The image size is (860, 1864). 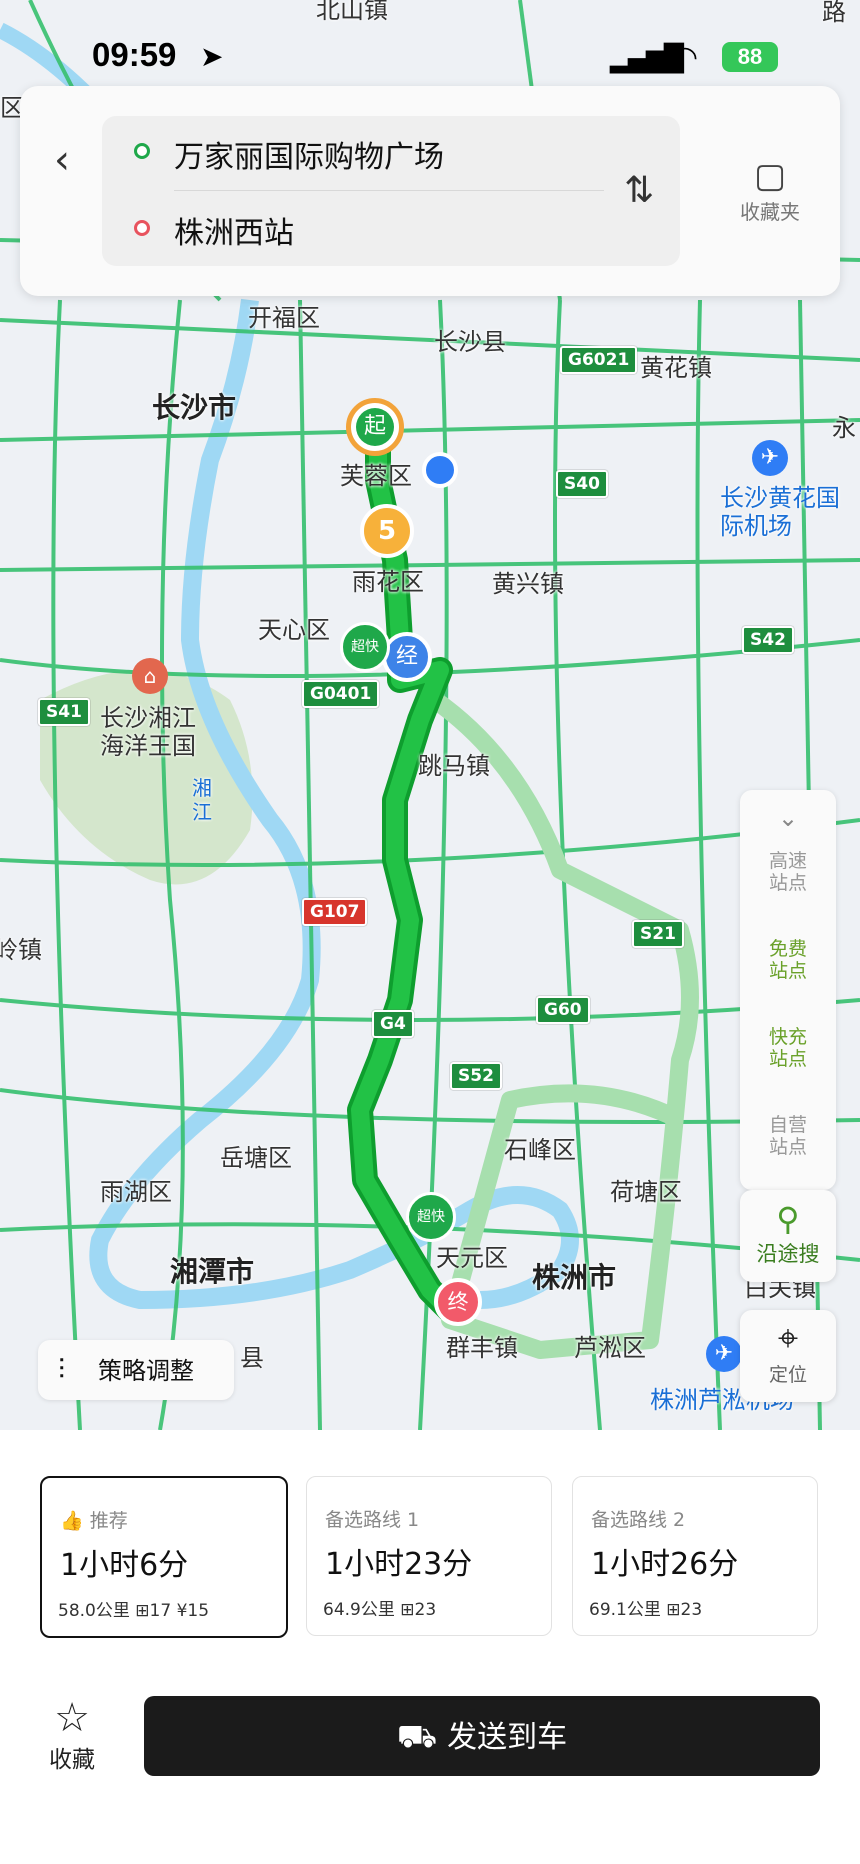 What do you see at coordinates (388, 582) in the screenshot?
I see `map-label: 雨花区` at bounding box center [388, 582].